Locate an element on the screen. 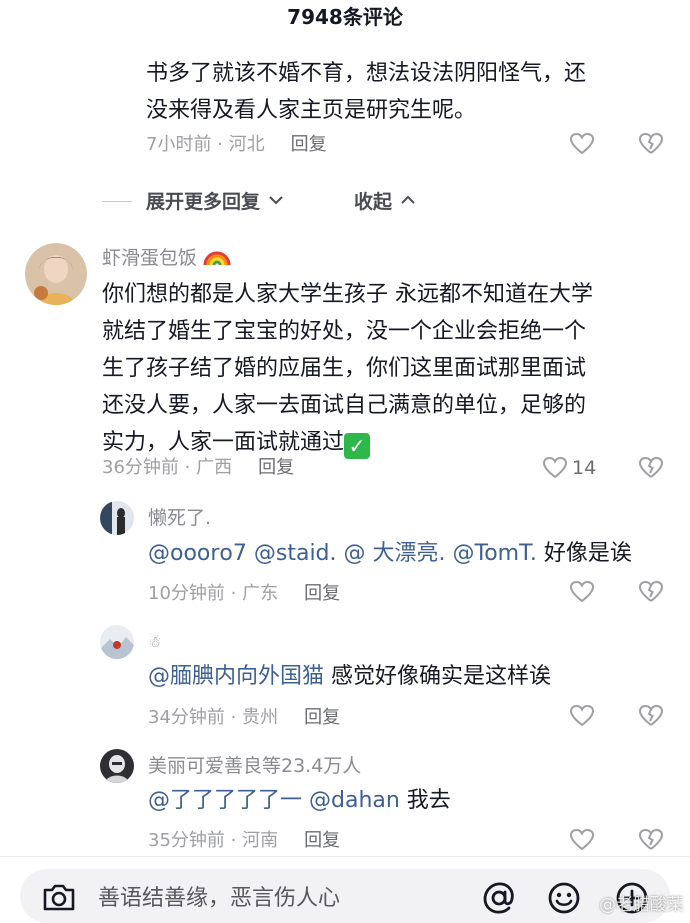 The width and height of the screenshot is (690, 923). chevron-down-icon is located at coordinates (276, 203).